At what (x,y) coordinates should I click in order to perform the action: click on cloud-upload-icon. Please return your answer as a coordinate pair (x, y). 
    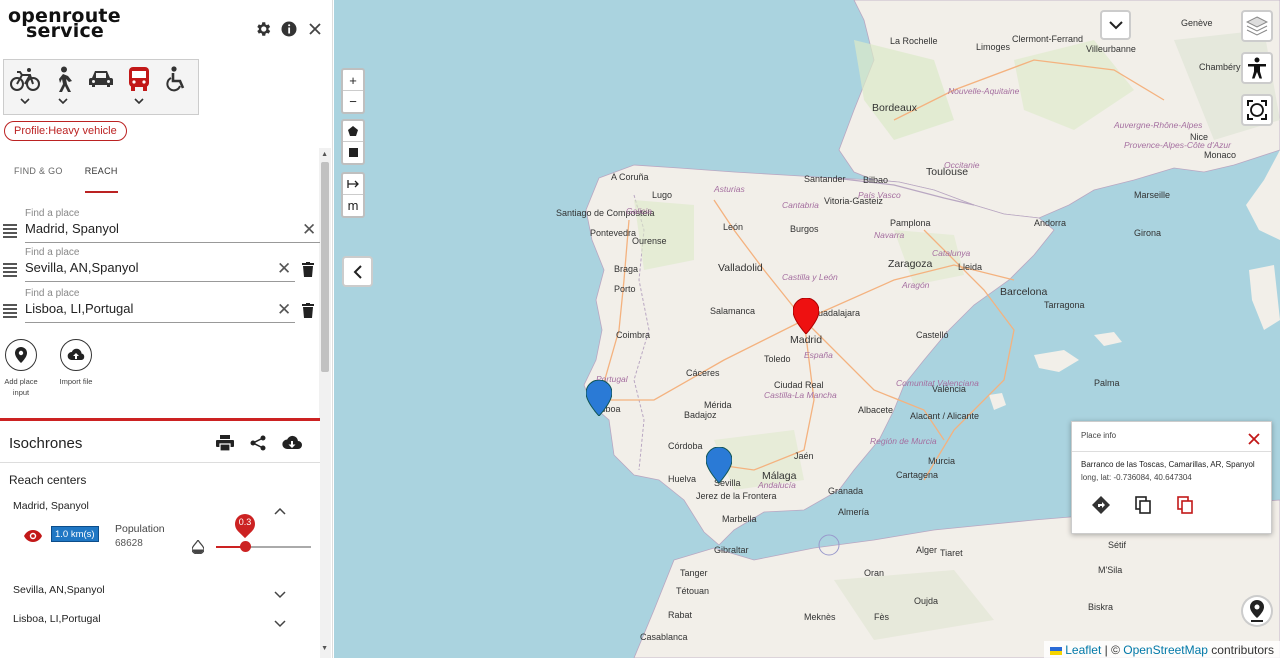
    Looking at the image, I should click on (76, 354).